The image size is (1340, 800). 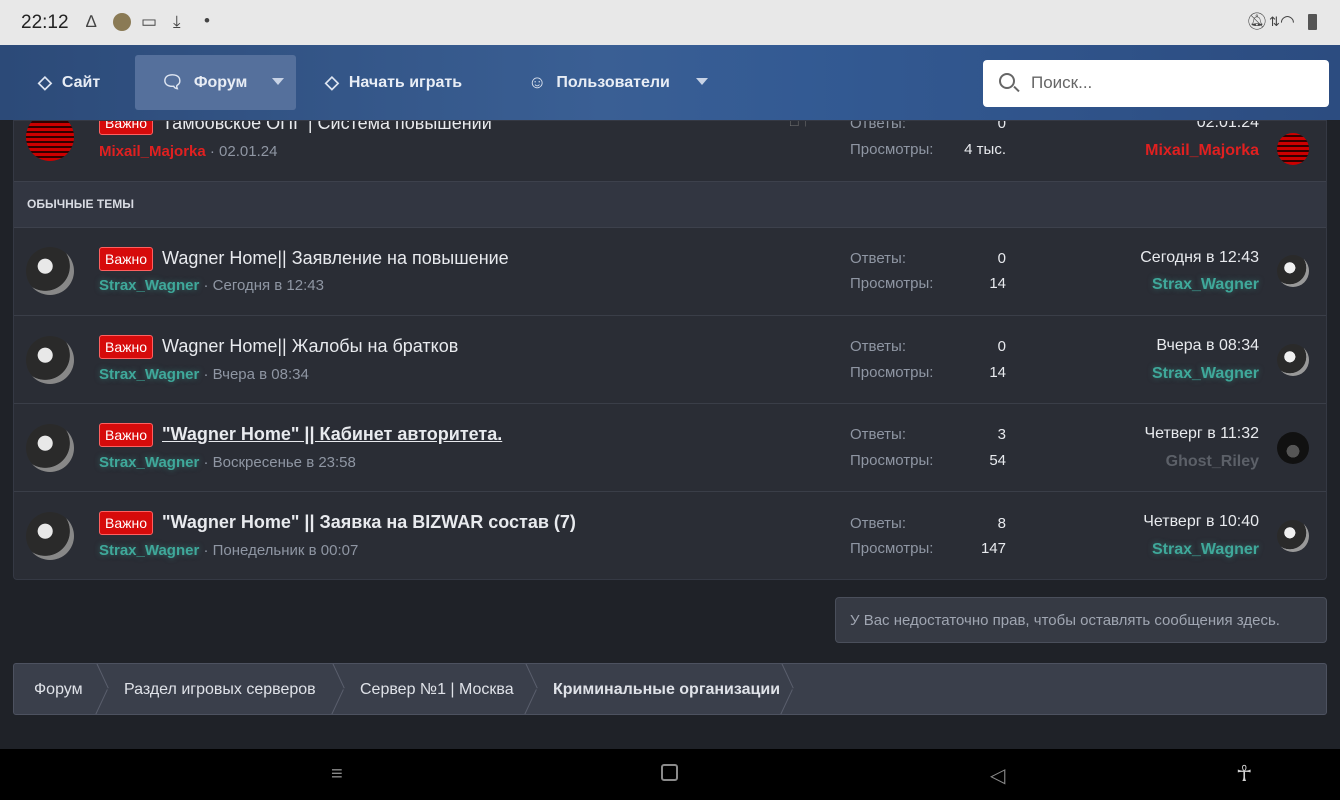 I want to click on thread-date: · Понедельник в 00:07, so click(x=279, y=550).